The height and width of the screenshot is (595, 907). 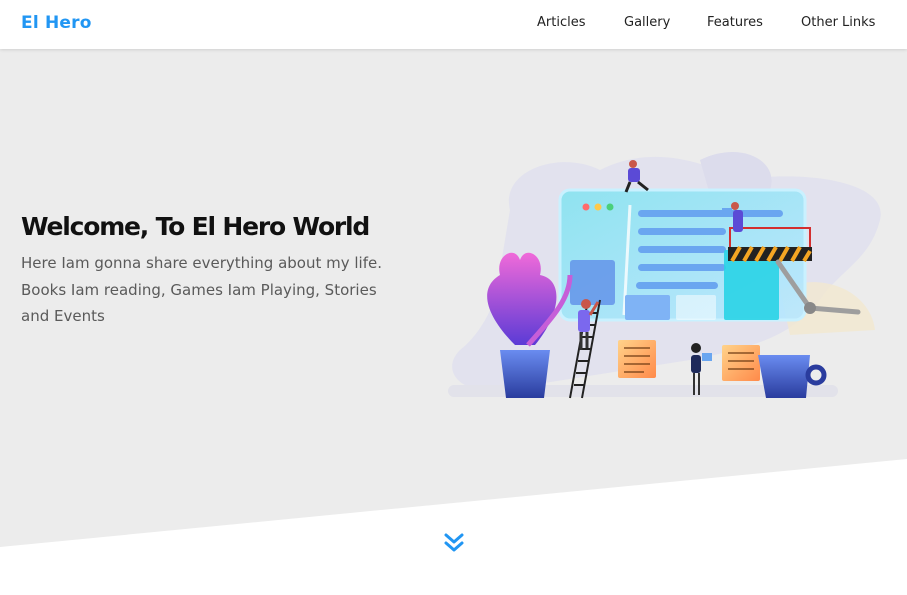 What do you see at coordinates (838, 22) in the screenshot?
I see `nav-other-links: Other Links` at bounding box center [838, 22].